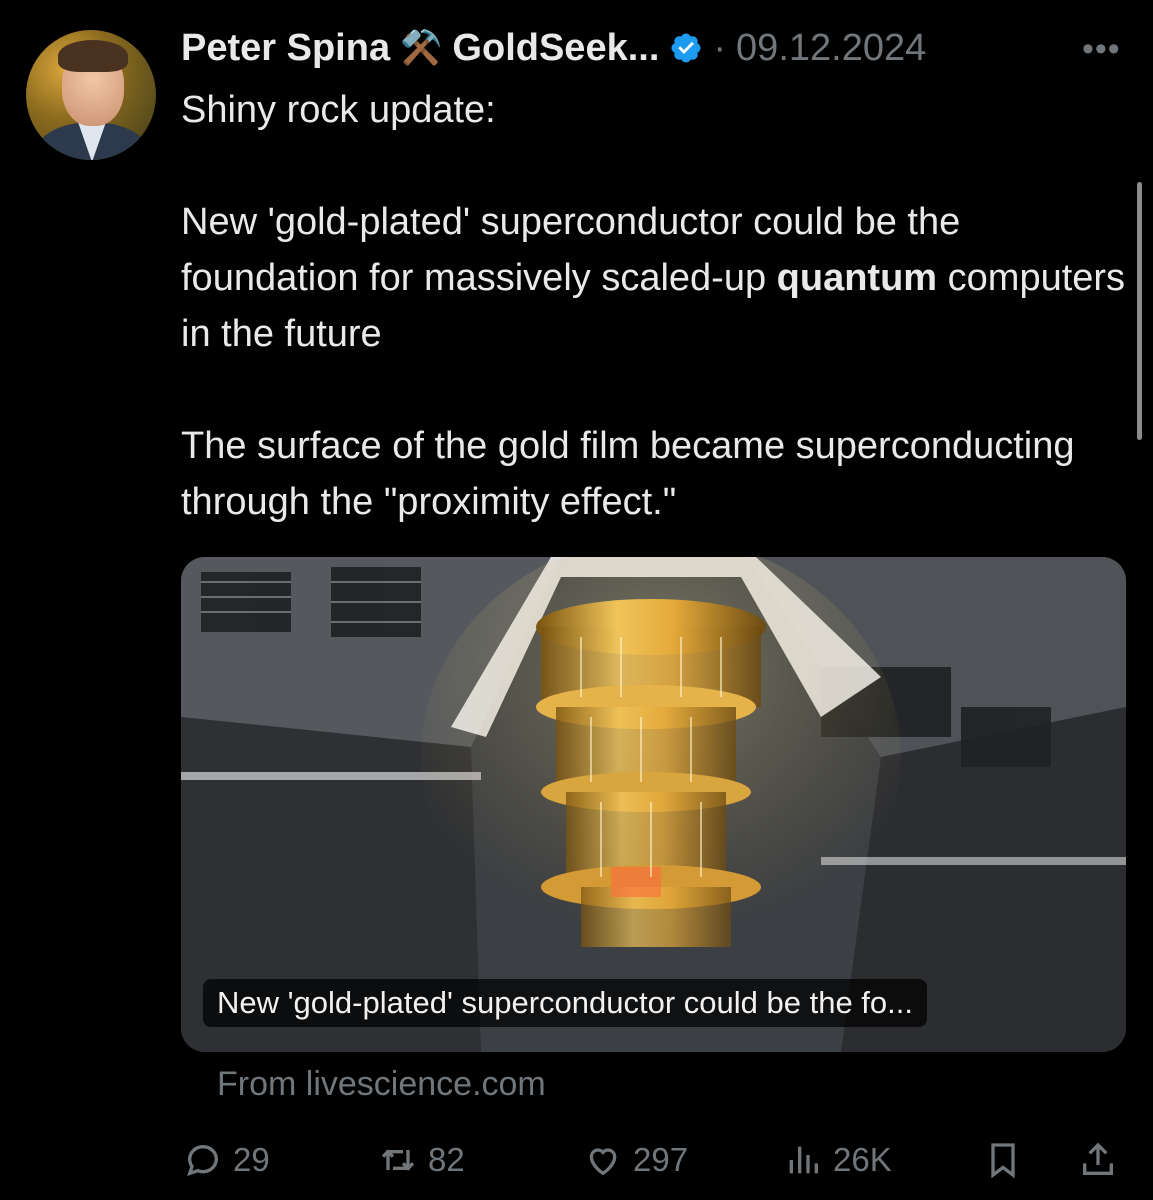 This screenshot has height=1200, width=1153. I want to click on like-button: 297, so click(635, 1160).